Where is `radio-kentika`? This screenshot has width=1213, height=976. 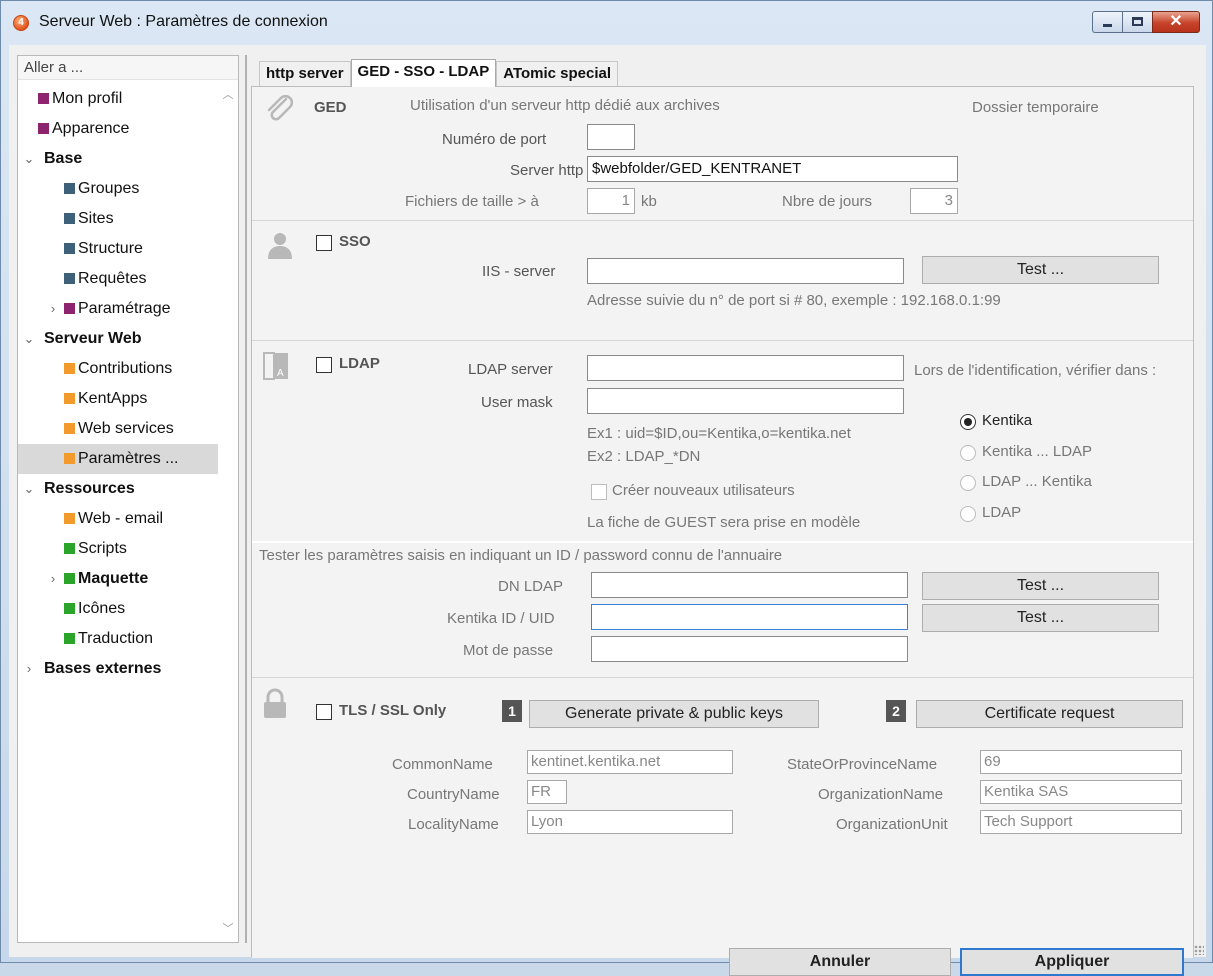 radio-kentika is located at coordinates (968, 422).